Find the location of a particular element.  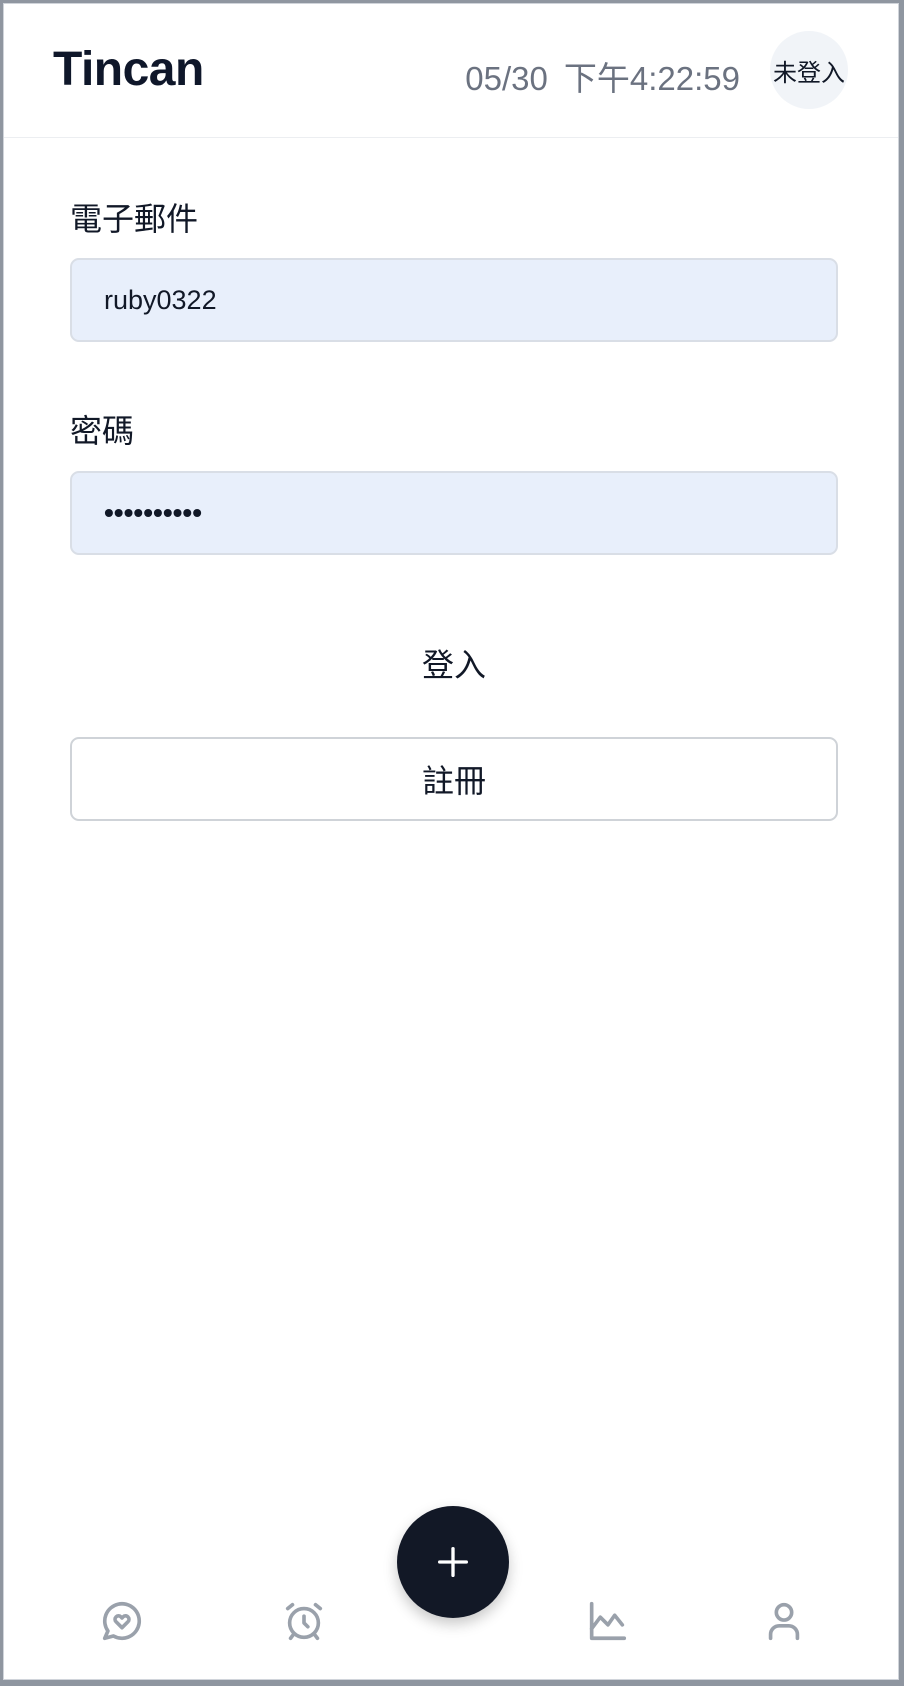

user-icon is located at coordinates (784, 1621).